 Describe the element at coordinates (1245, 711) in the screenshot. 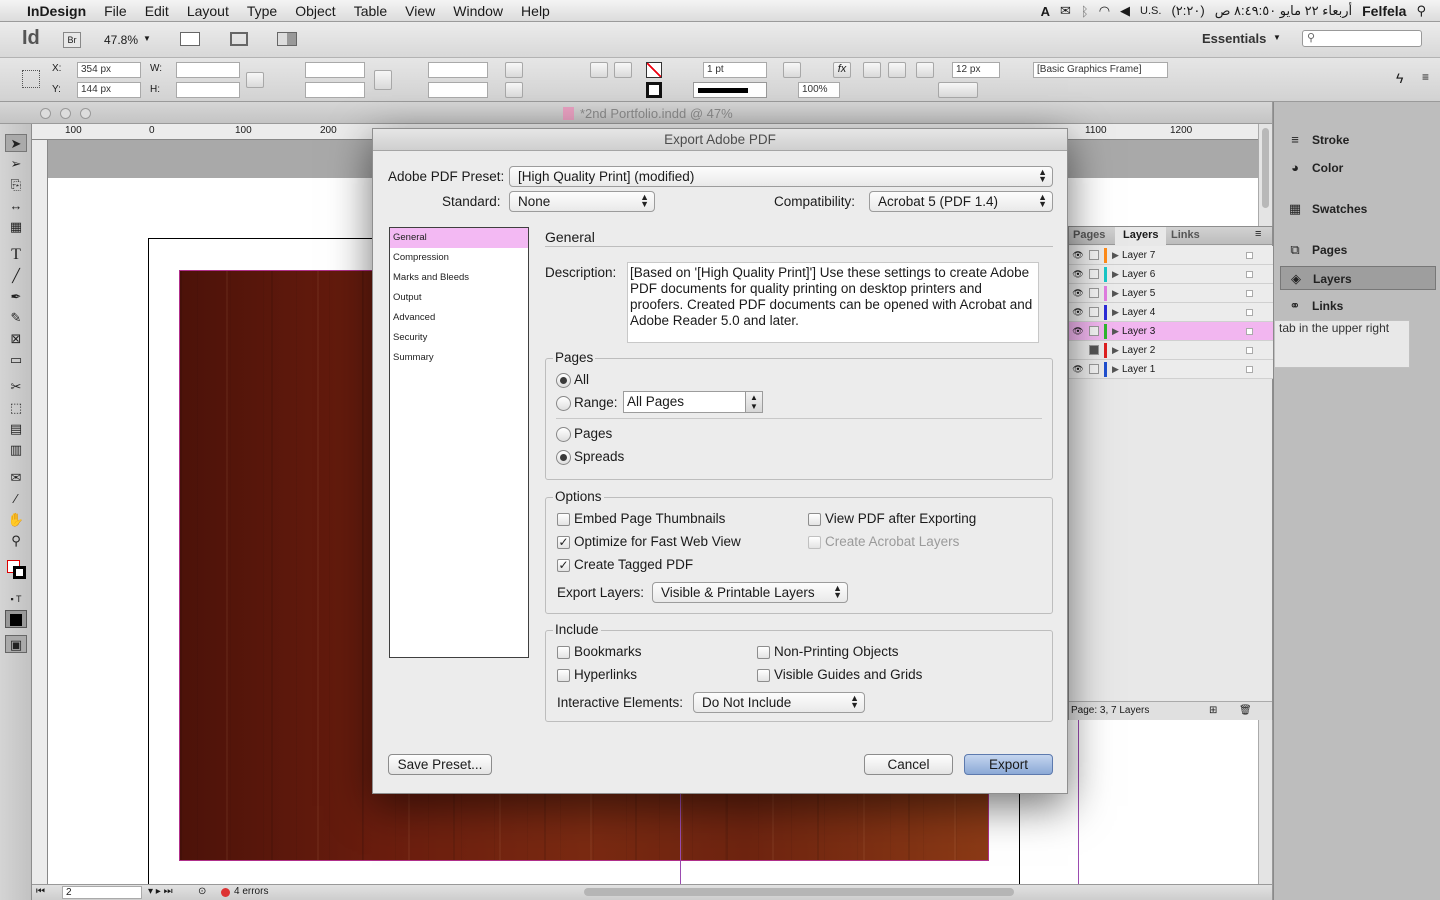

I see `trash-icon: 🗑` at that location.